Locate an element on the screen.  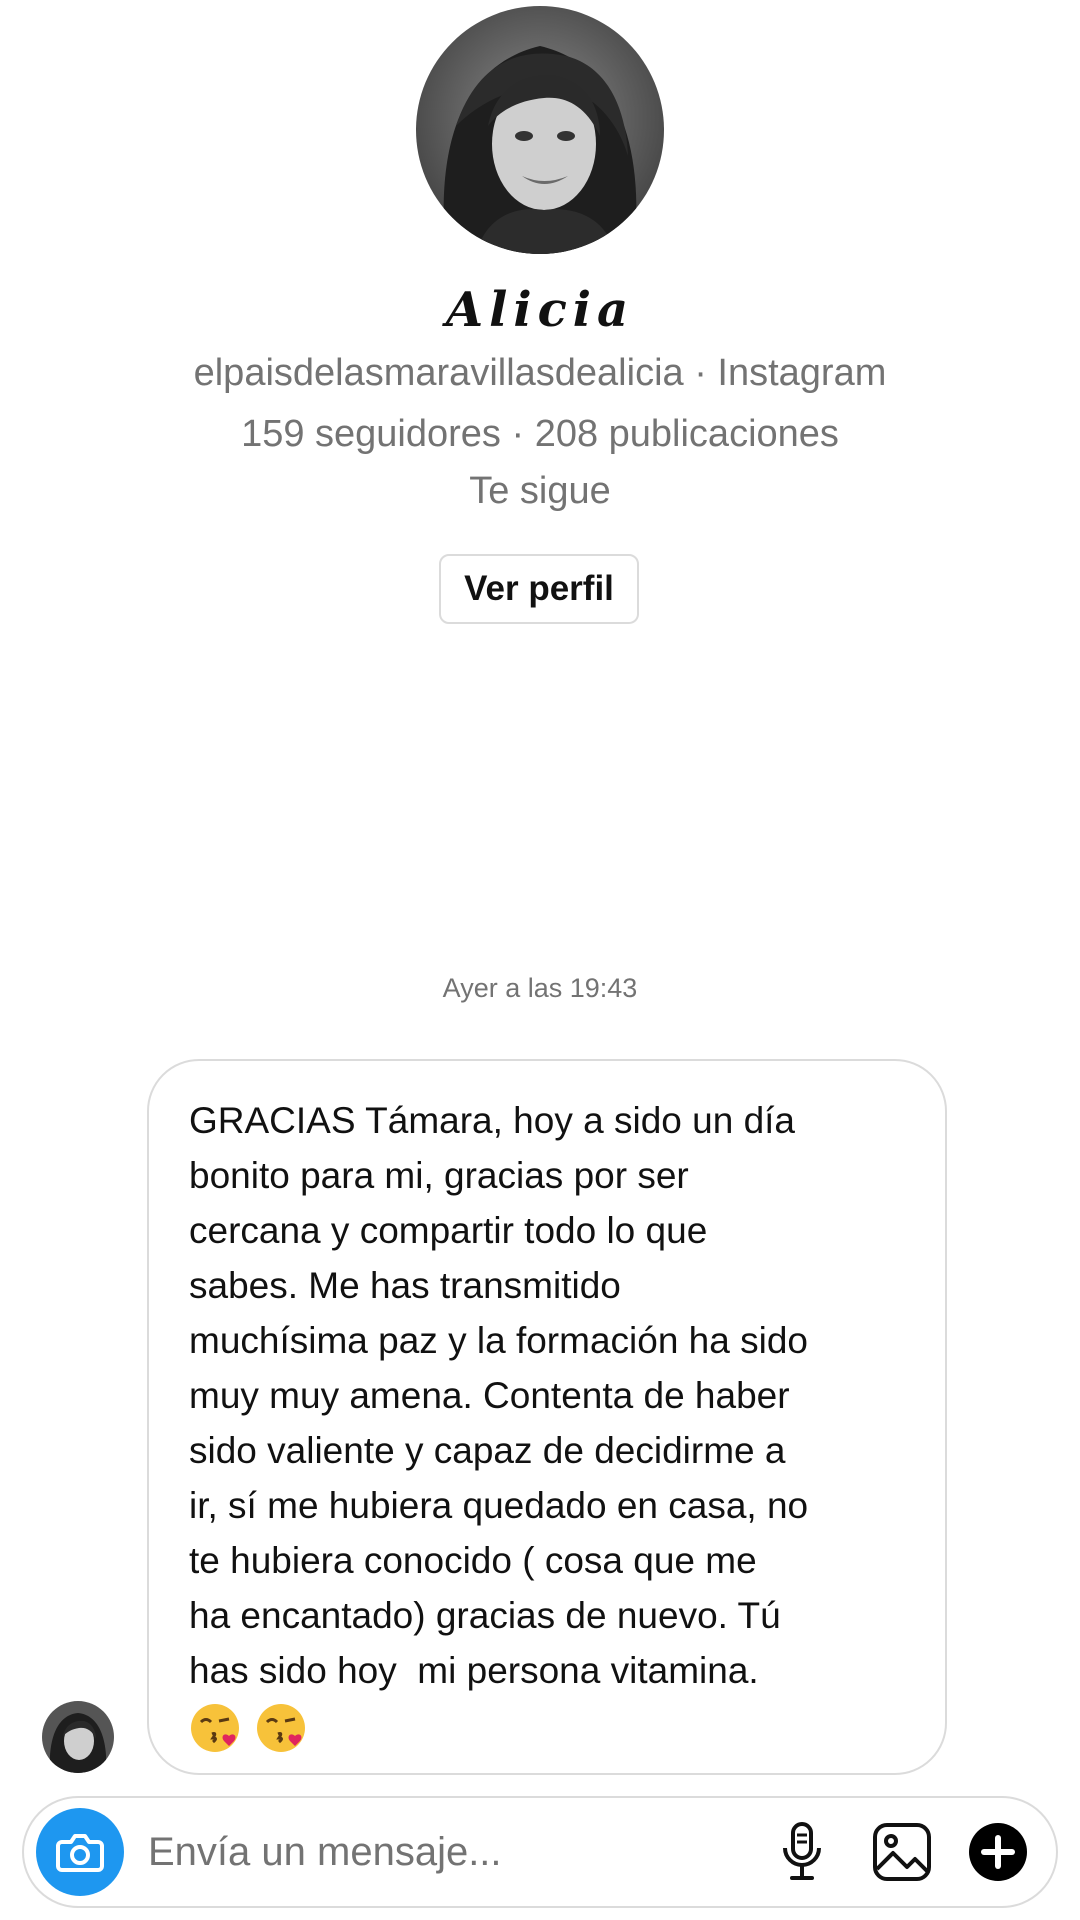
emoji-row is located at coordinates (549, 1728).